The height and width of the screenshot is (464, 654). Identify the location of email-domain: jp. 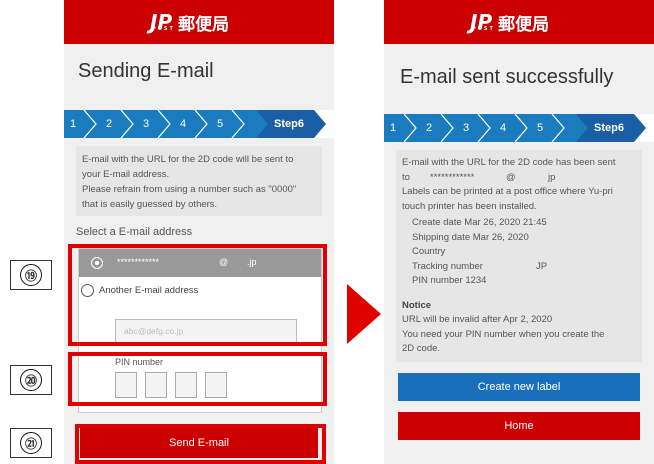
(552, 177).